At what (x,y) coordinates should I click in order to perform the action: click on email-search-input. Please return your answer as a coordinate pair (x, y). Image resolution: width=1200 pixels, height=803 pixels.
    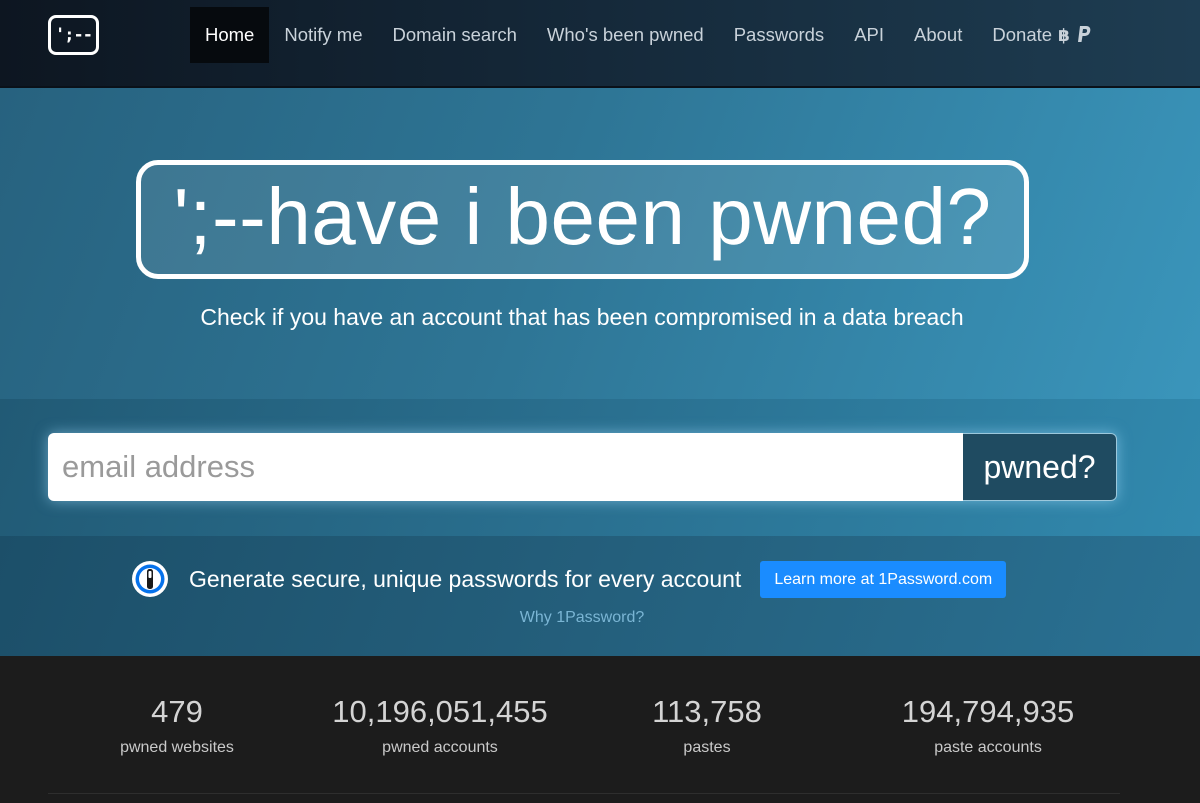
    Looking at the image, I should click on (505, 467).